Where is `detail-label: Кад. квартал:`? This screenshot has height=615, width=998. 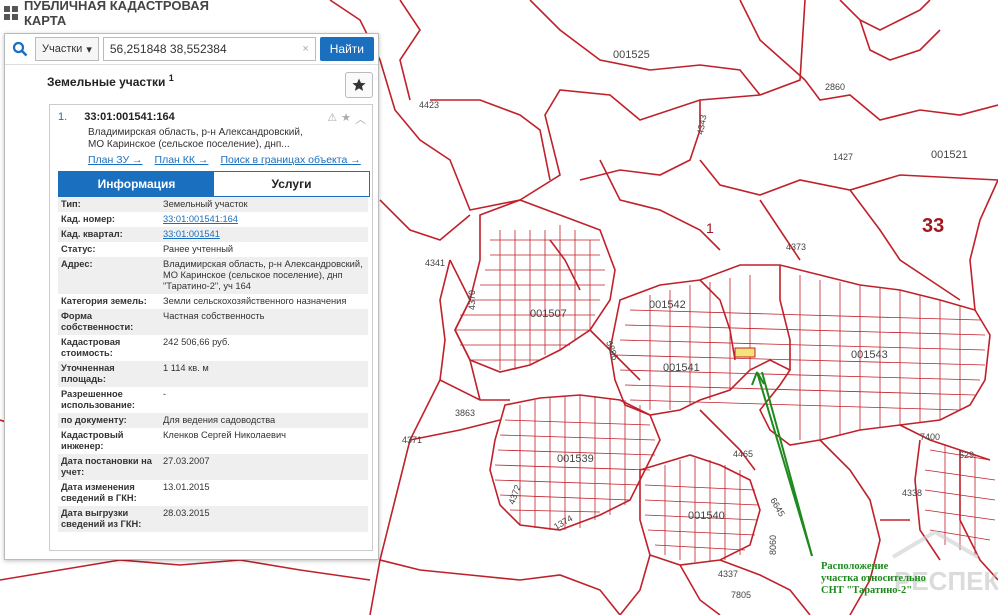
detail-label: Кад. квартал: is located at coordinates (92, 234).